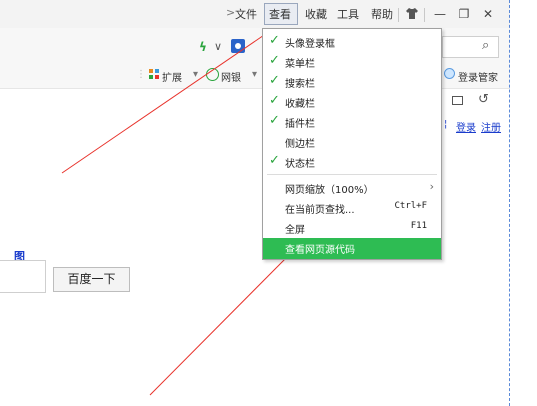  I want to click on menu-item-statusbar: ✓ 状态栏, so click(352, 162).